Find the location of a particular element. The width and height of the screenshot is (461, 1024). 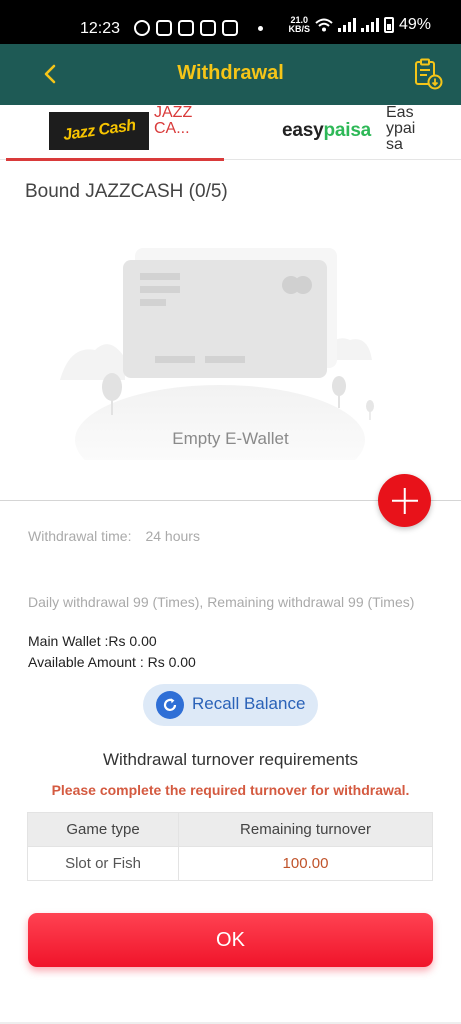

system-status: 21.0 KB/S 49% is located at coordinates (359, 25).